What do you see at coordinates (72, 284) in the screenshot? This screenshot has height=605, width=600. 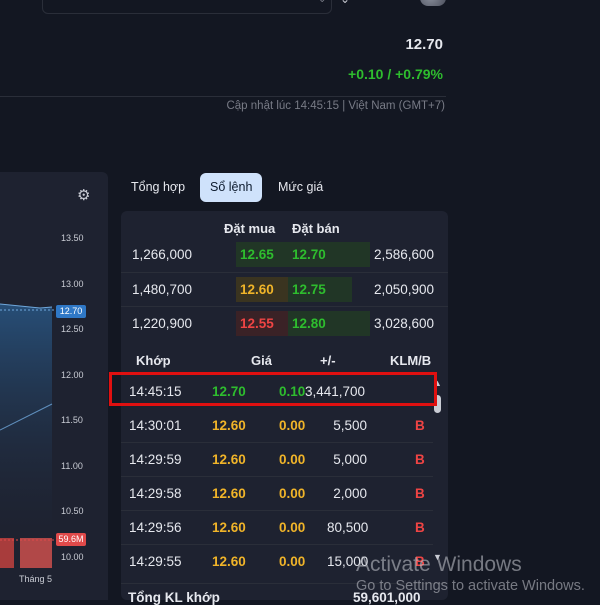 I see `y-tick: 13.00` at bounding box center [72, 284].